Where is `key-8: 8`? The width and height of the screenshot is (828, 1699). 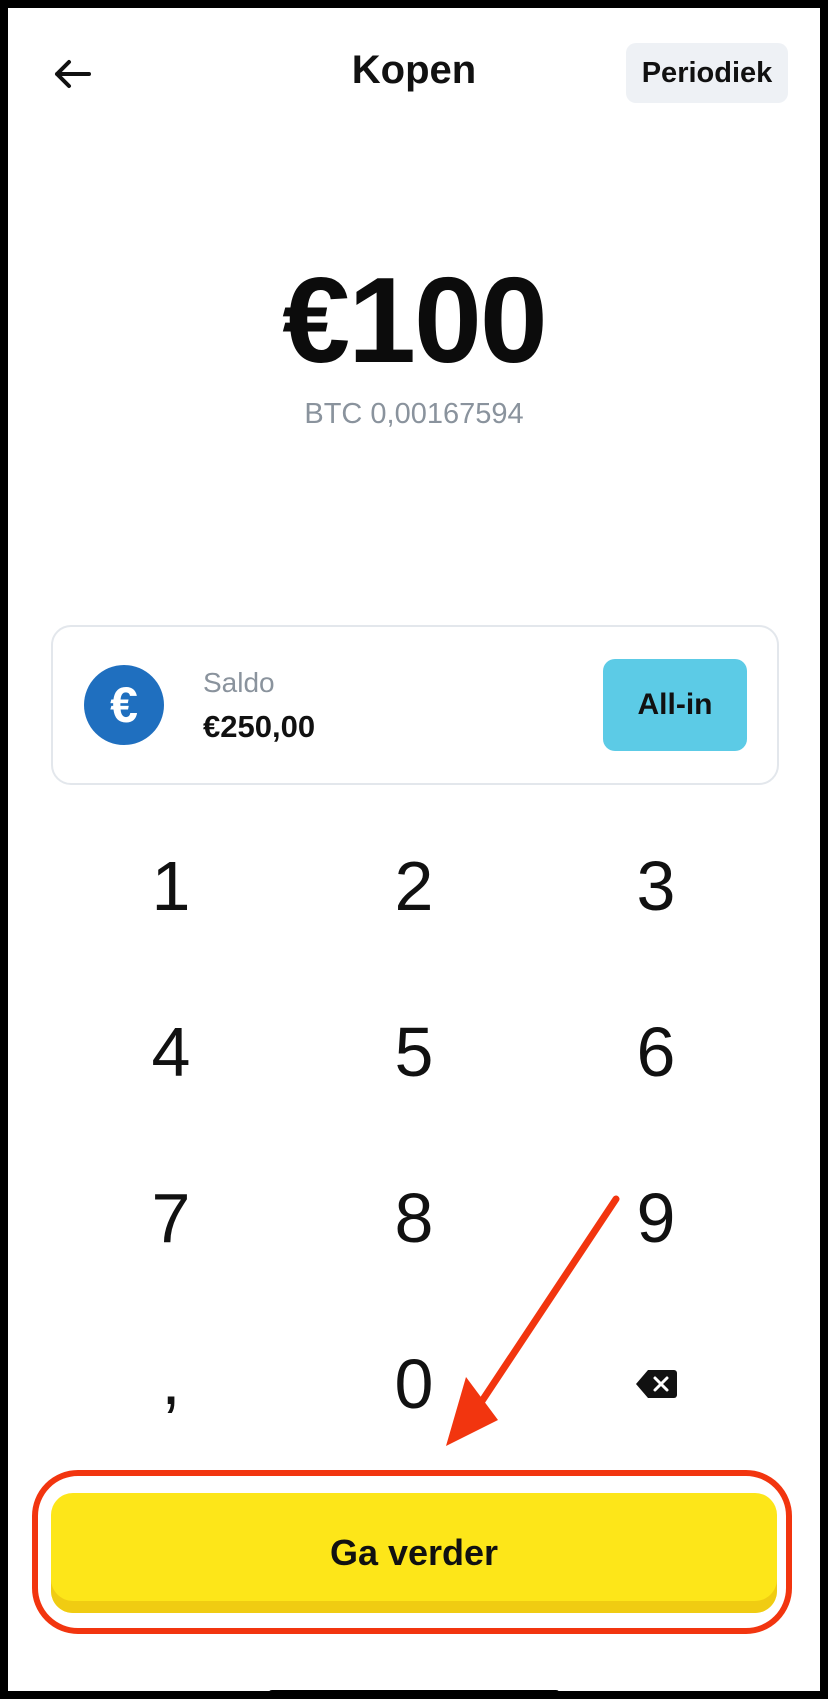 key-8: 8 is located at coordinates (414, 1218).